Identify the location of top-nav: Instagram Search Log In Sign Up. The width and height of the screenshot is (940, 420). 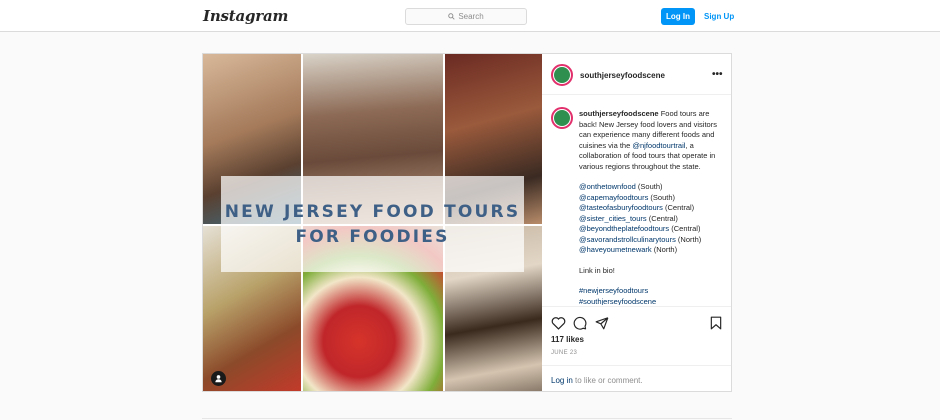
(470, 16).